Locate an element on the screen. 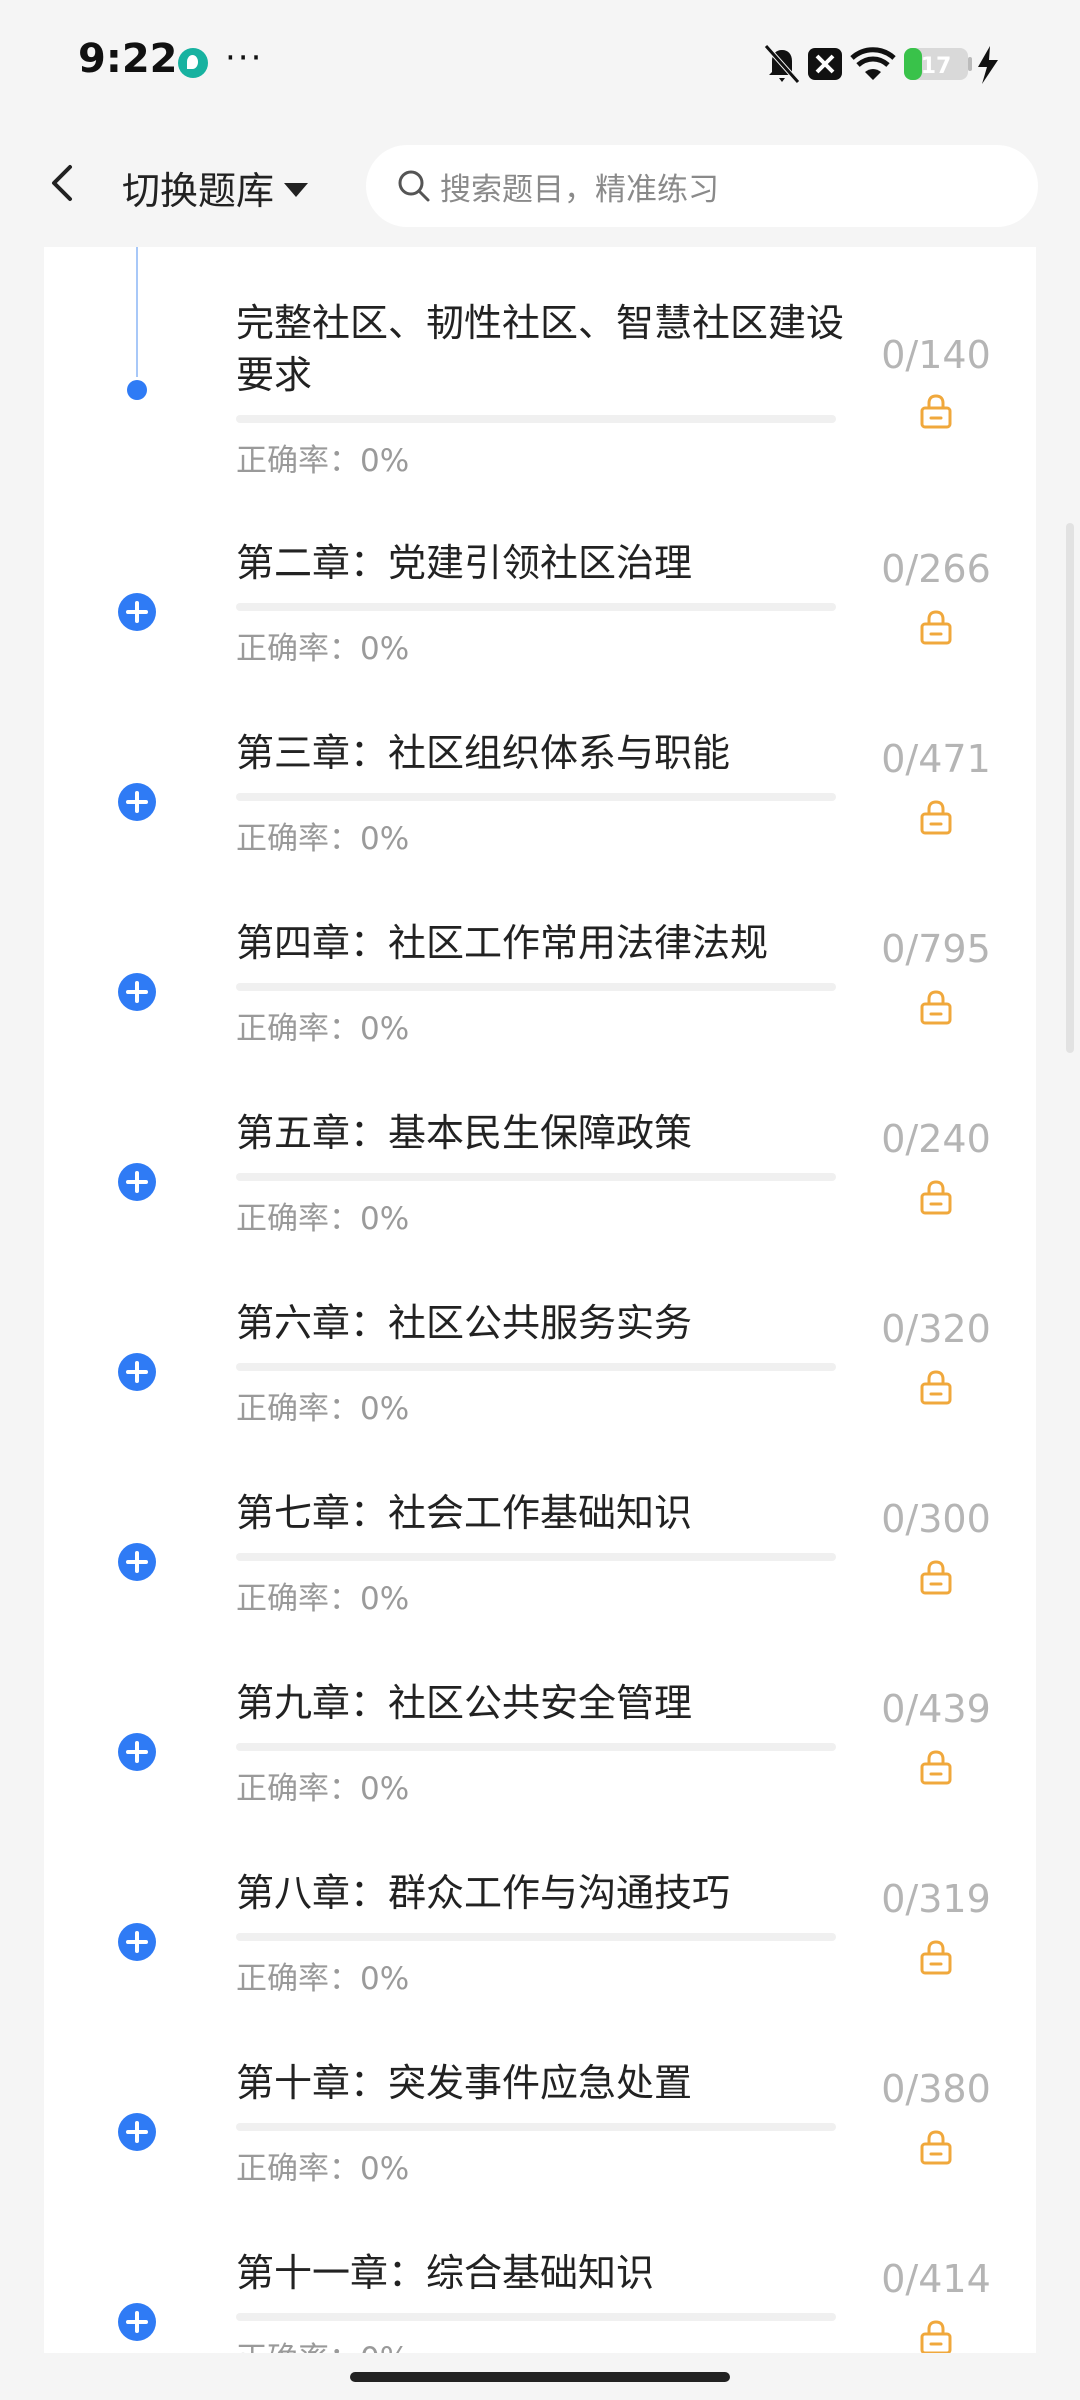 The height and width of the screenshot is (2400, 1080). home-indicator is located at coordinates (540, 2377).